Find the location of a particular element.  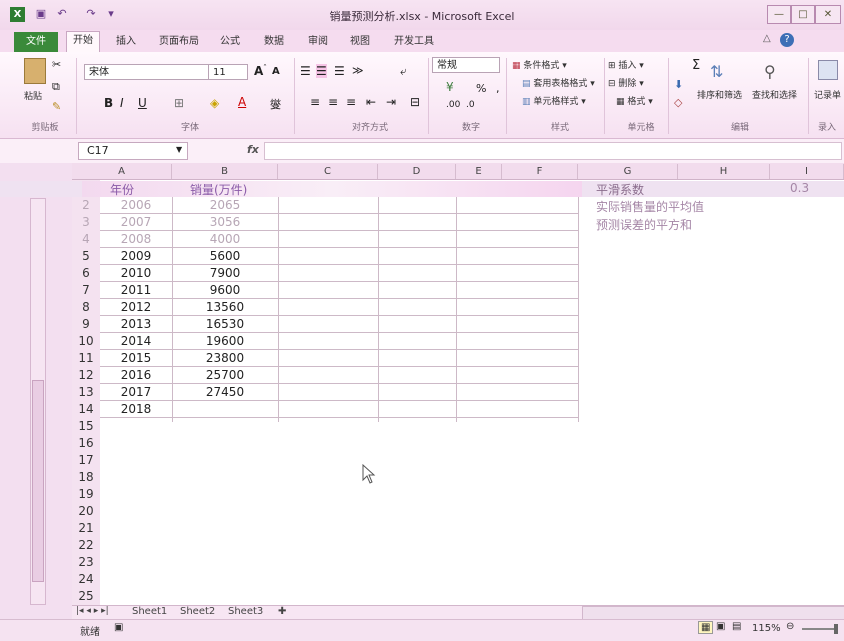

row-header: 2 is located at coordinates (86, 205).